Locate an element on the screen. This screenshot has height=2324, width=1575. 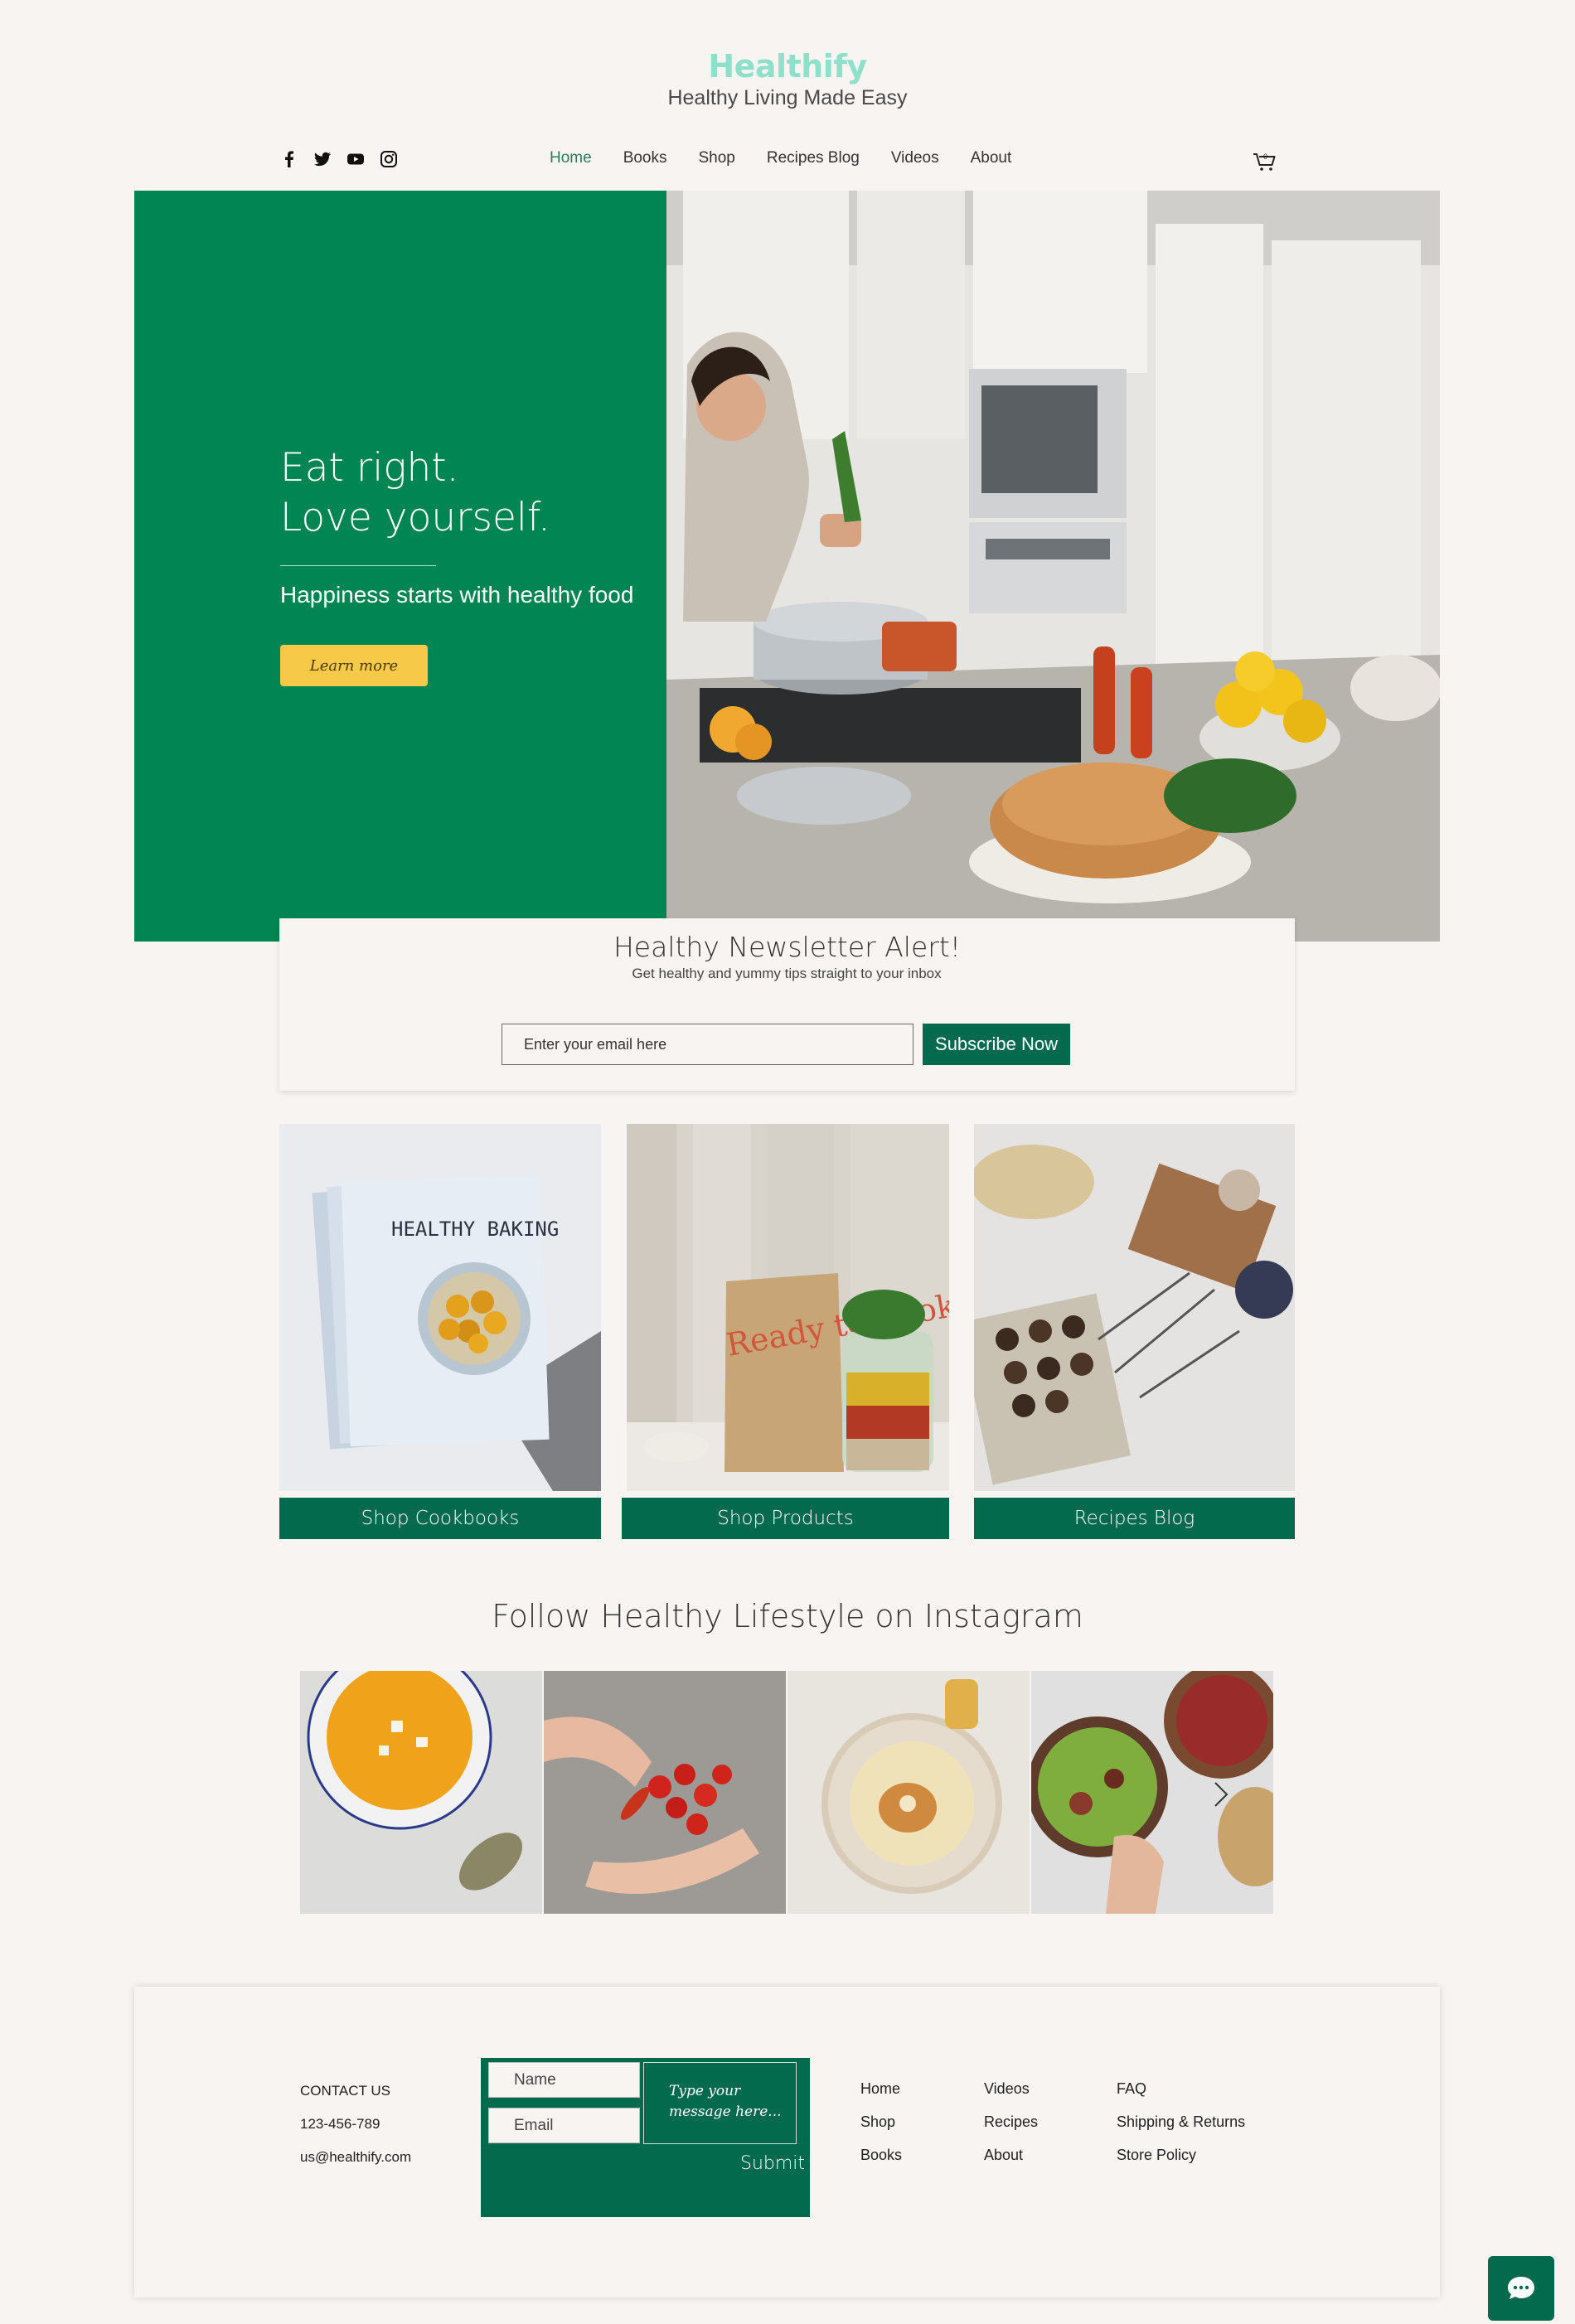
products-image: Ready to Cook is located at coordinates (788, 1307).